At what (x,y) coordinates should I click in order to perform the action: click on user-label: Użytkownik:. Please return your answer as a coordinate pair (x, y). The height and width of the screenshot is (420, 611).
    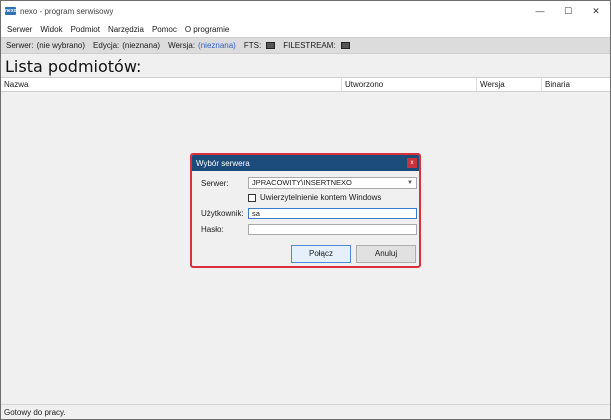
    Looking at the image, I should click on (222, 213).